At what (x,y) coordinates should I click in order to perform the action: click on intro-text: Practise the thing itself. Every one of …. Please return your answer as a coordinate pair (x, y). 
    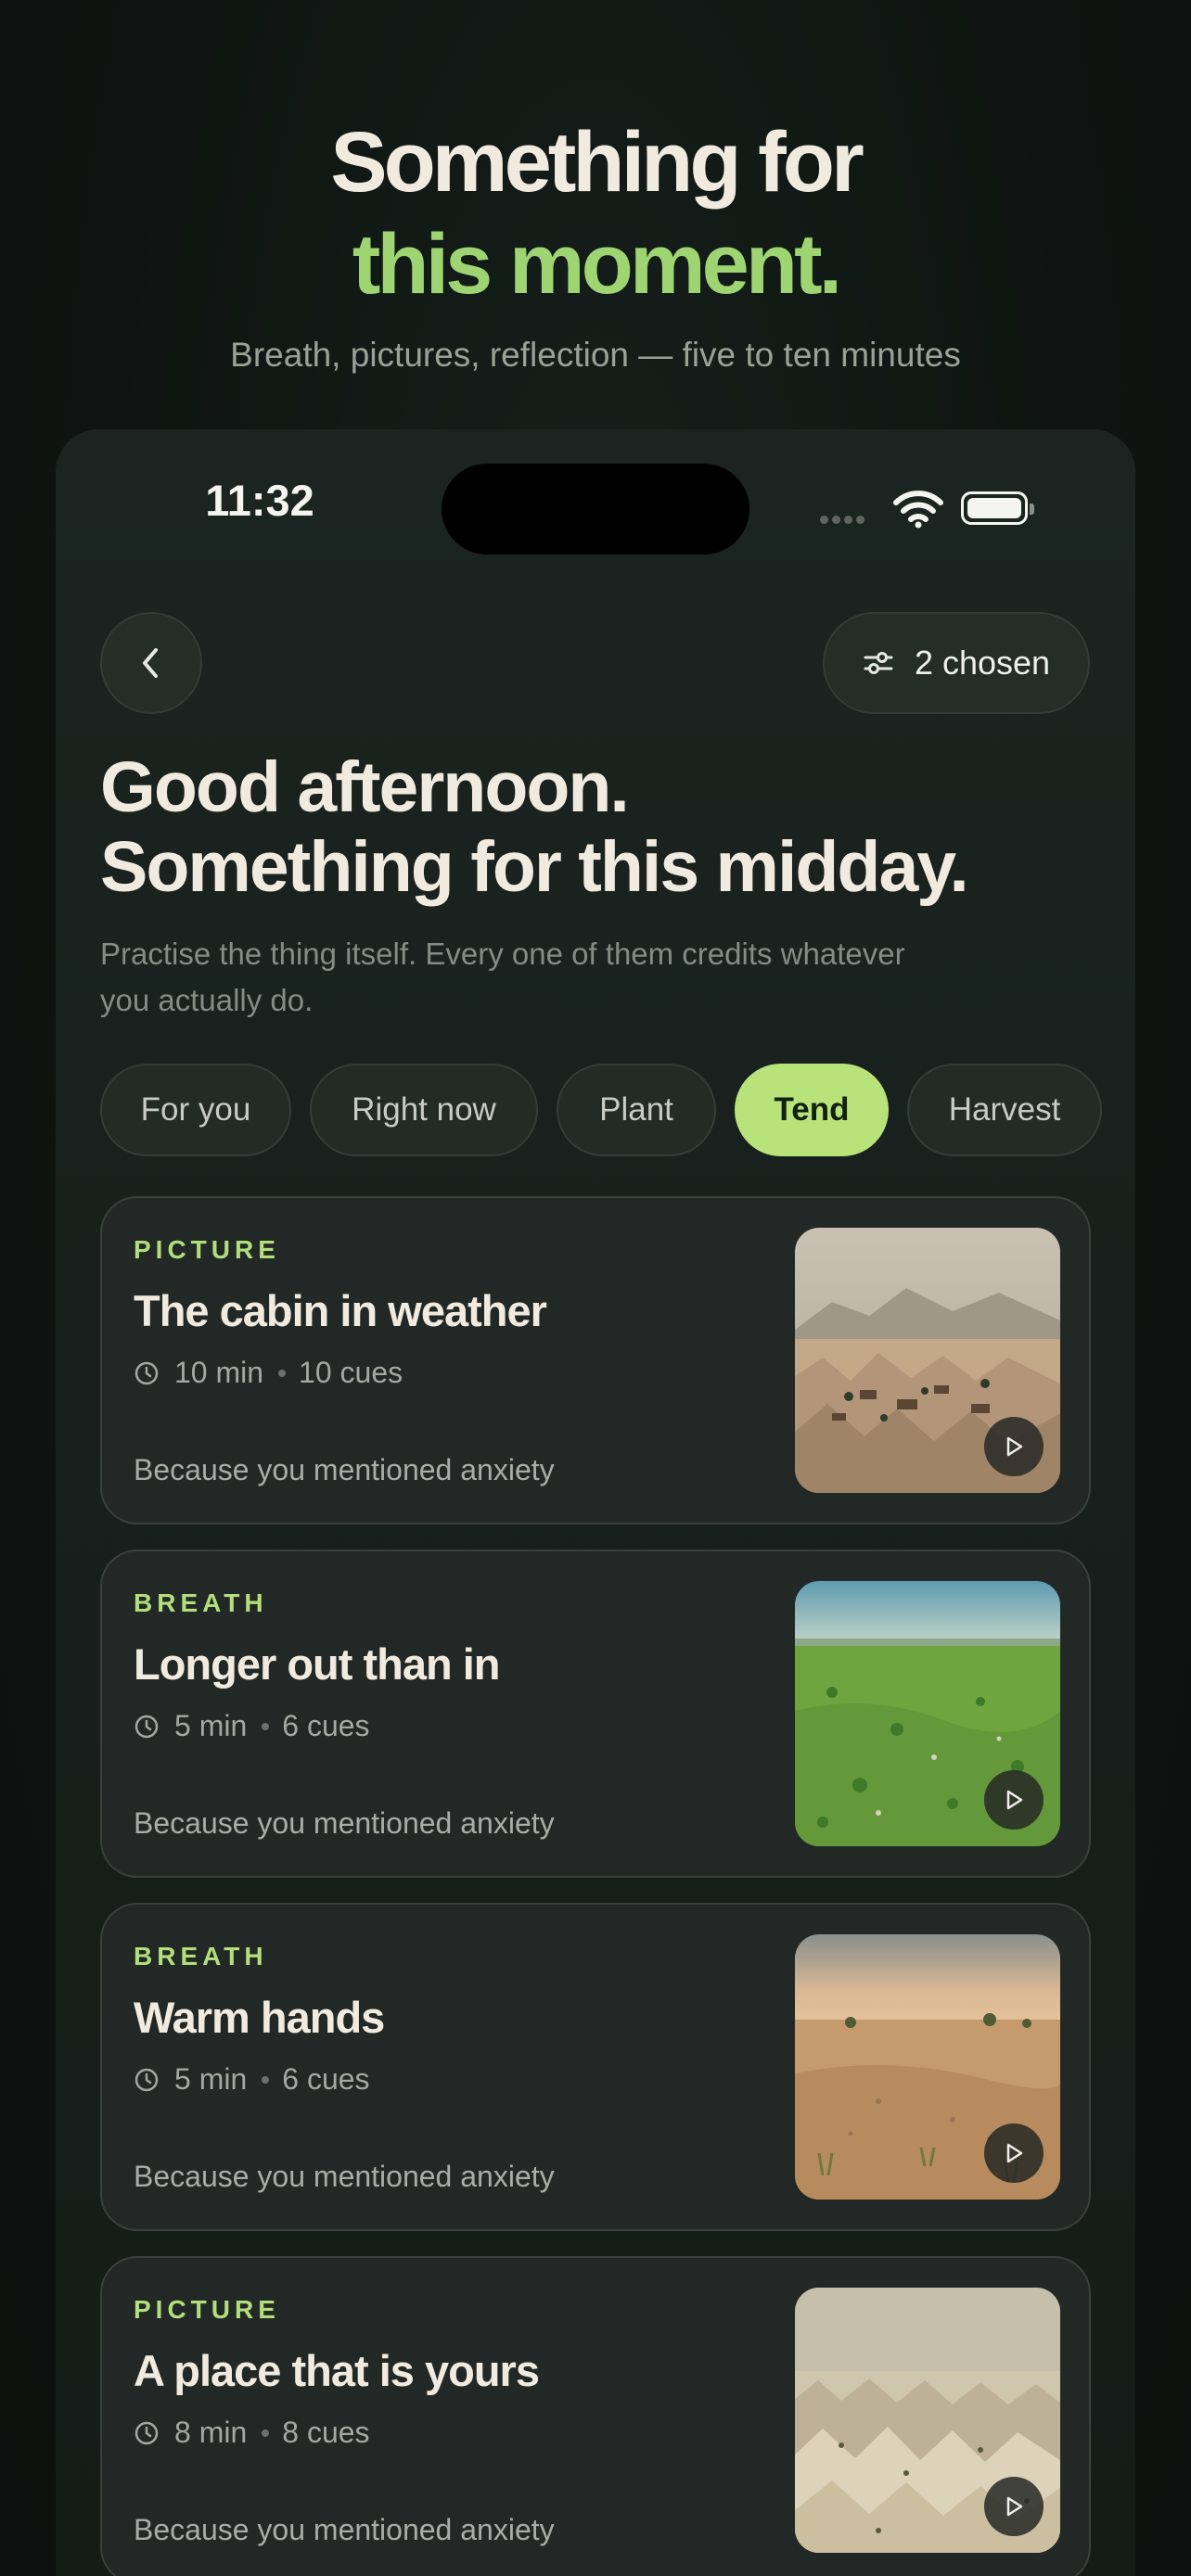
    Looking at the image, I should click on (502, 977).